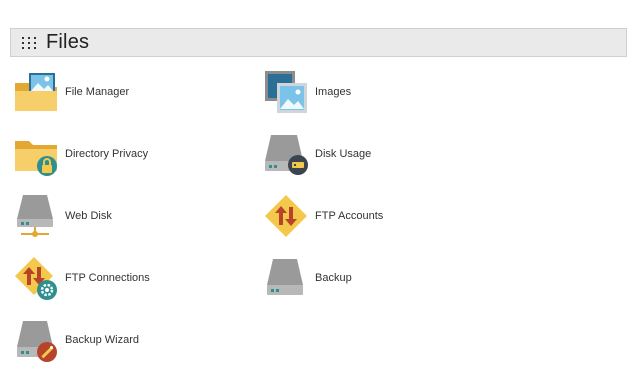 This screenshot has width=640, height=379. What do you see at coordinates (35, 216) in the screenshot?
I see `web-disk-icon` at bounding box center [35, 216].